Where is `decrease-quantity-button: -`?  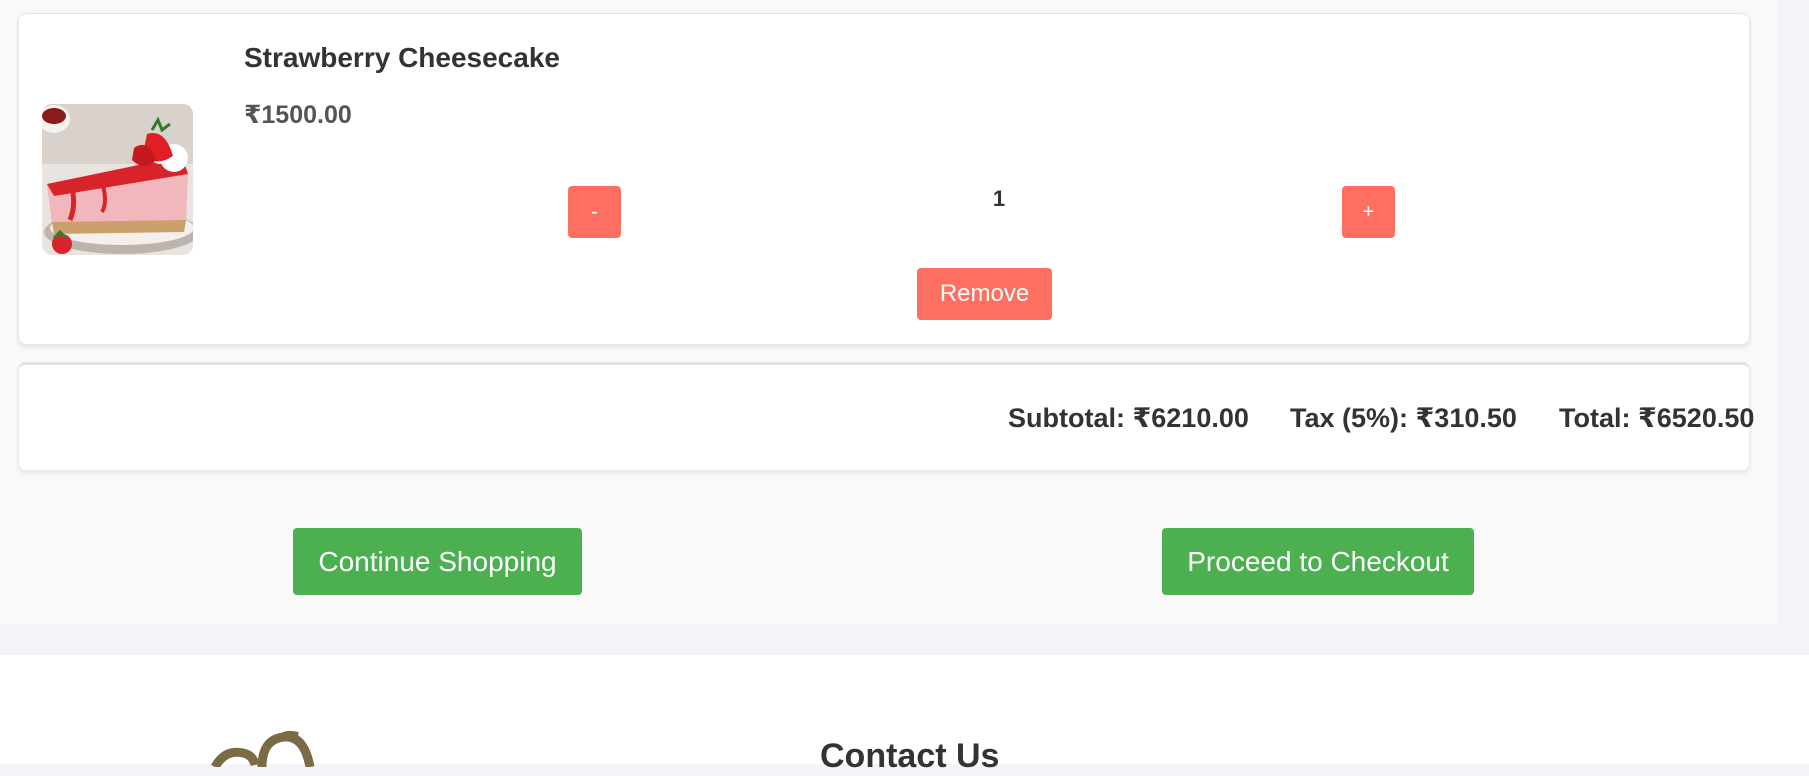 decrease-quantity-button: - is located at coordinates (594, 212).